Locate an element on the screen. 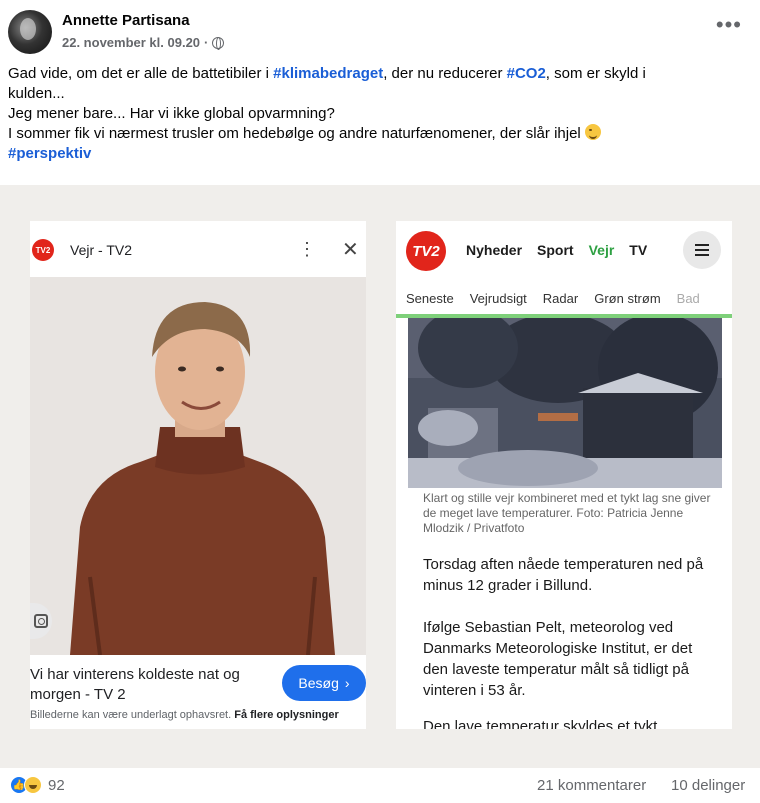 The image size is (760, 803). chevron-right-icon: › is located at coordinates (347, 683).